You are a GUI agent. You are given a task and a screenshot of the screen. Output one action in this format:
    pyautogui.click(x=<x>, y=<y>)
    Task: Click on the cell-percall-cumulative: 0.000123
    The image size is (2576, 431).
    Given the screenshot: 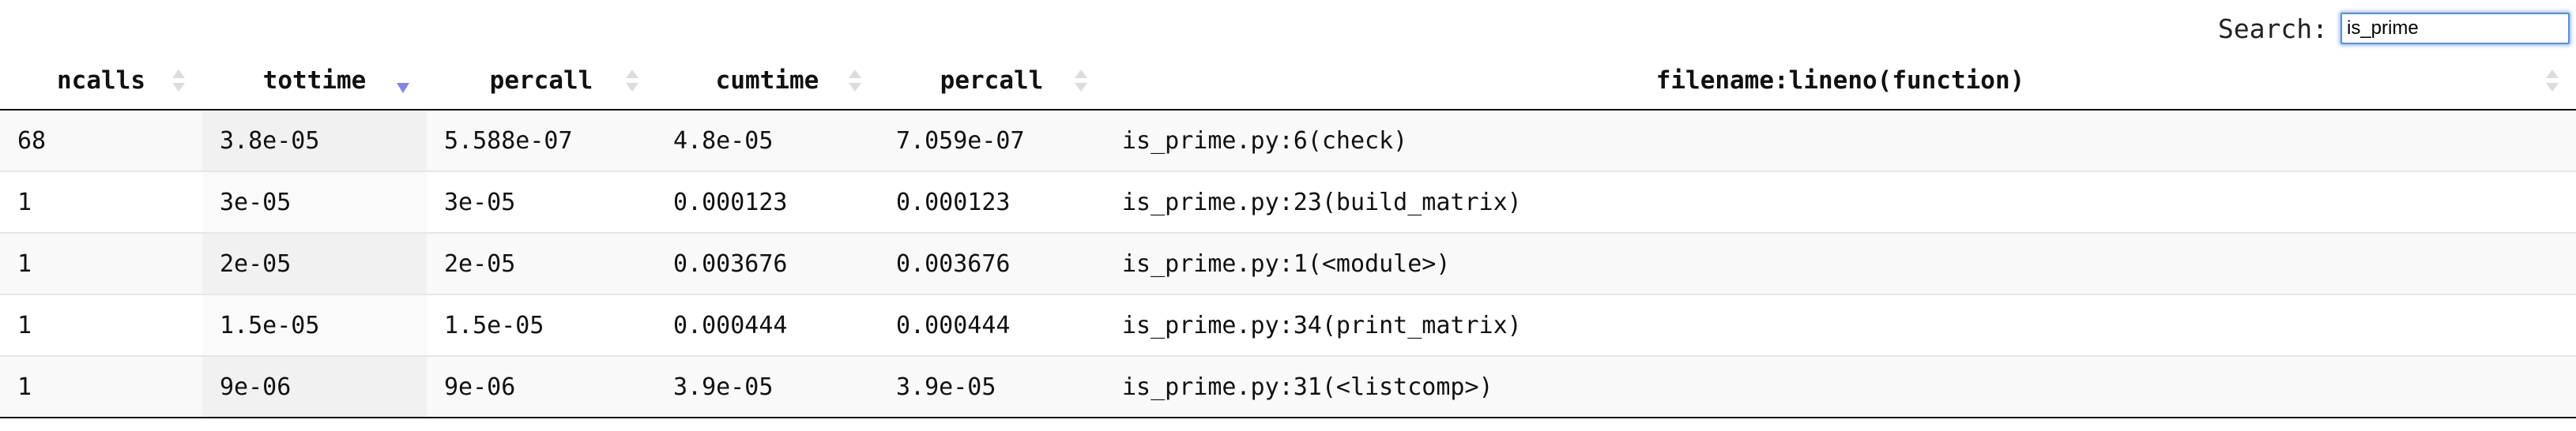 What is the action you would take?
    pyautogui.click(x=992, y=202)
    